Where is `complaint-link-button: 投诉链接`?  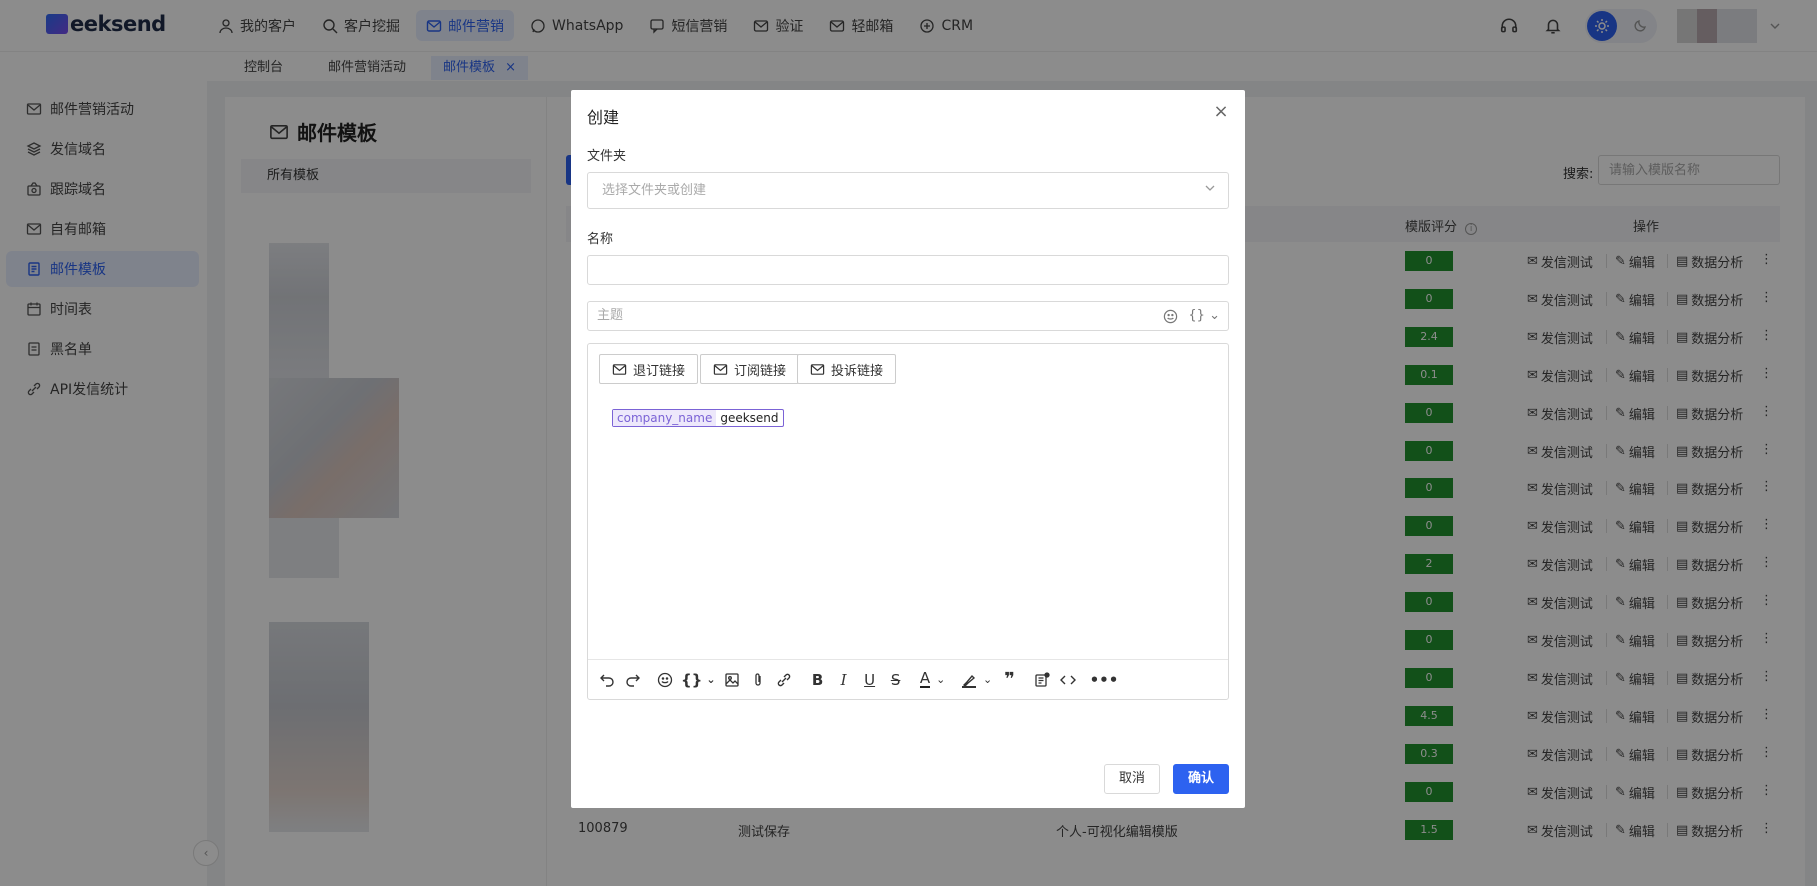
complaint-link-button: 投诉链接 is located at coordinates (847, 369).